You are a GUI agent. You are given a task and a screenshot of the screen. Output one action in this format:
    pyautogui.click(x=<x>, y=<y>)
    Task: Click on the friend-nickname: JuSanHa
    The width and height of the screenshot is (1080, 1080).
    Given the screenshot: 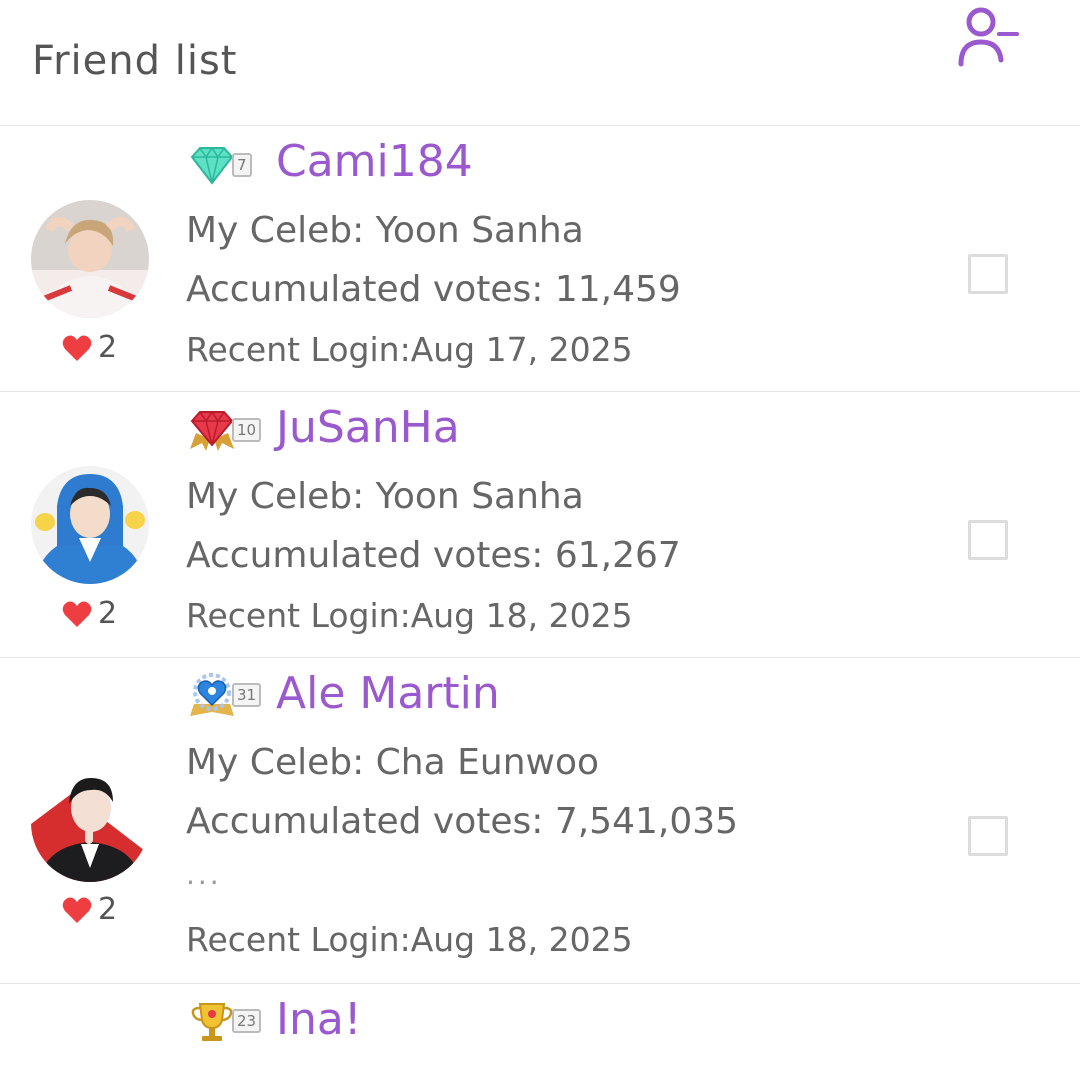 What is the action you would take?
    pyautogui.click(x=368, y=427)
    